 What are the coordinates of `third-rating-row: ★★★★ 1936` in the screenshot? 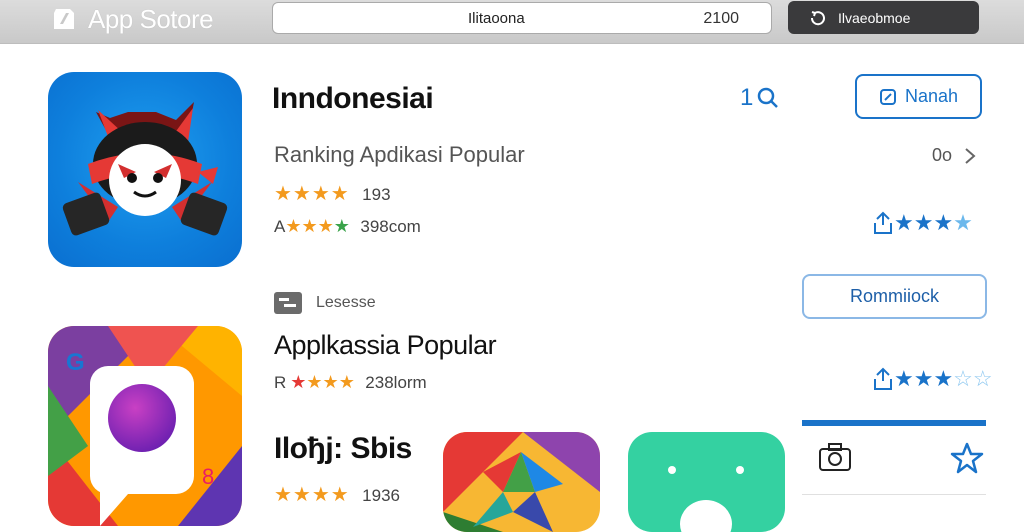 It's located at (337, 494).